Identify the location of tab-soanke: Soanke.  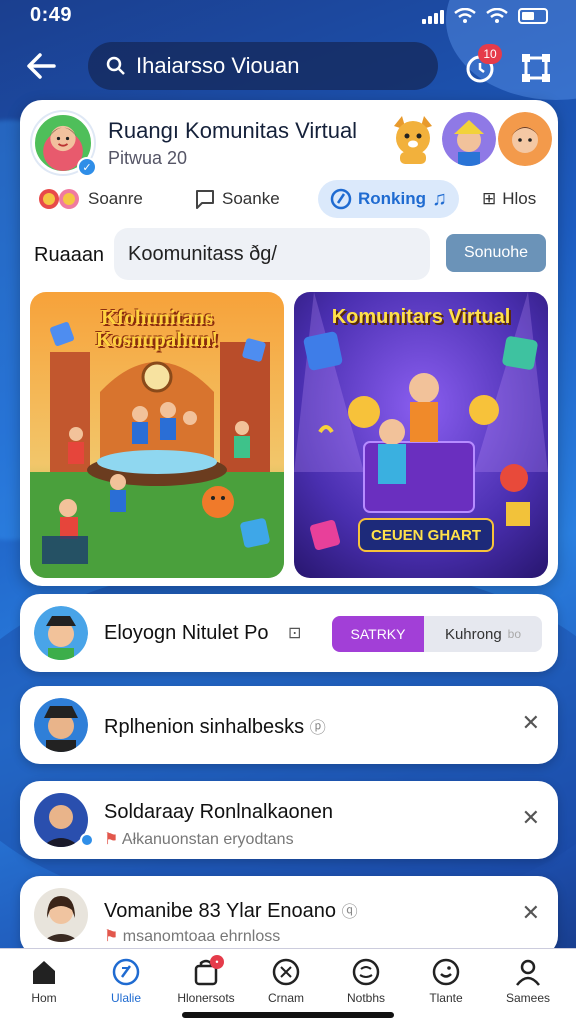
(237, 199).